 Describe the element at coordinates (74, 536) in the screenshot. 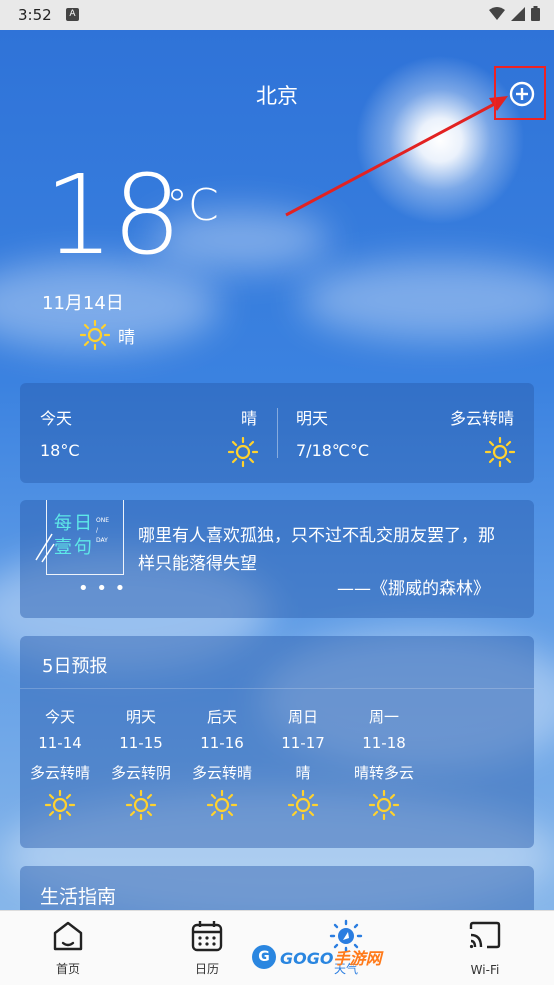

I see `daily-quote-badge: 每日 壹句` at that location.